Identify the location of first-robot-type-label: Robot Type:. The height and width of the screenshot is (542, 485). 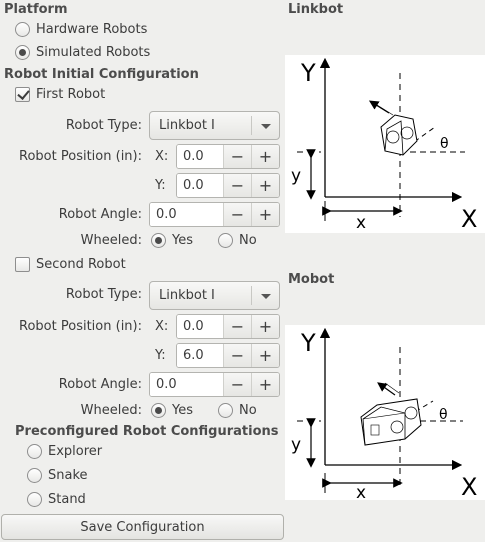
(103, 125).